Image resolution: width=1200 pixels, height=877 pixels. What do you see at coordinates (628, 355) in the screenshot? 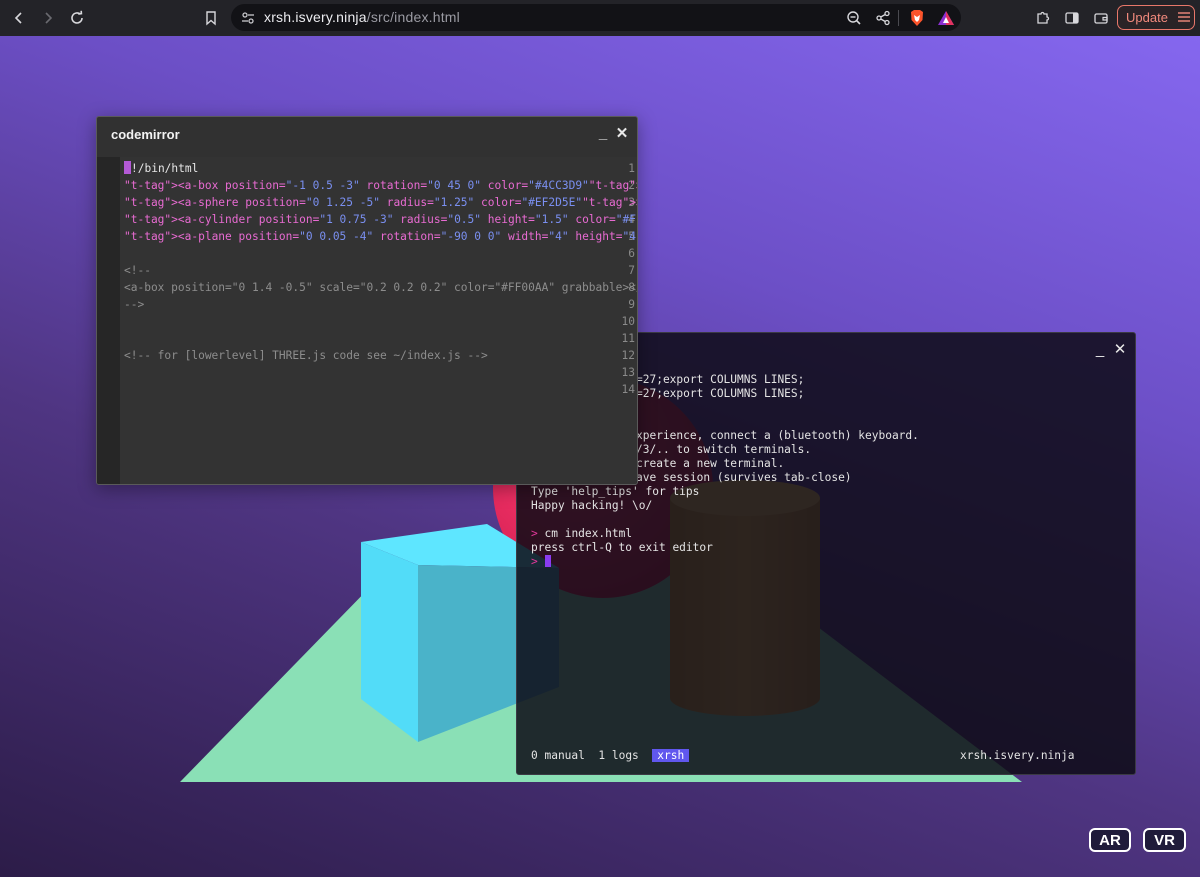
I see `line-number: 12` at bounding box center [628, 355].